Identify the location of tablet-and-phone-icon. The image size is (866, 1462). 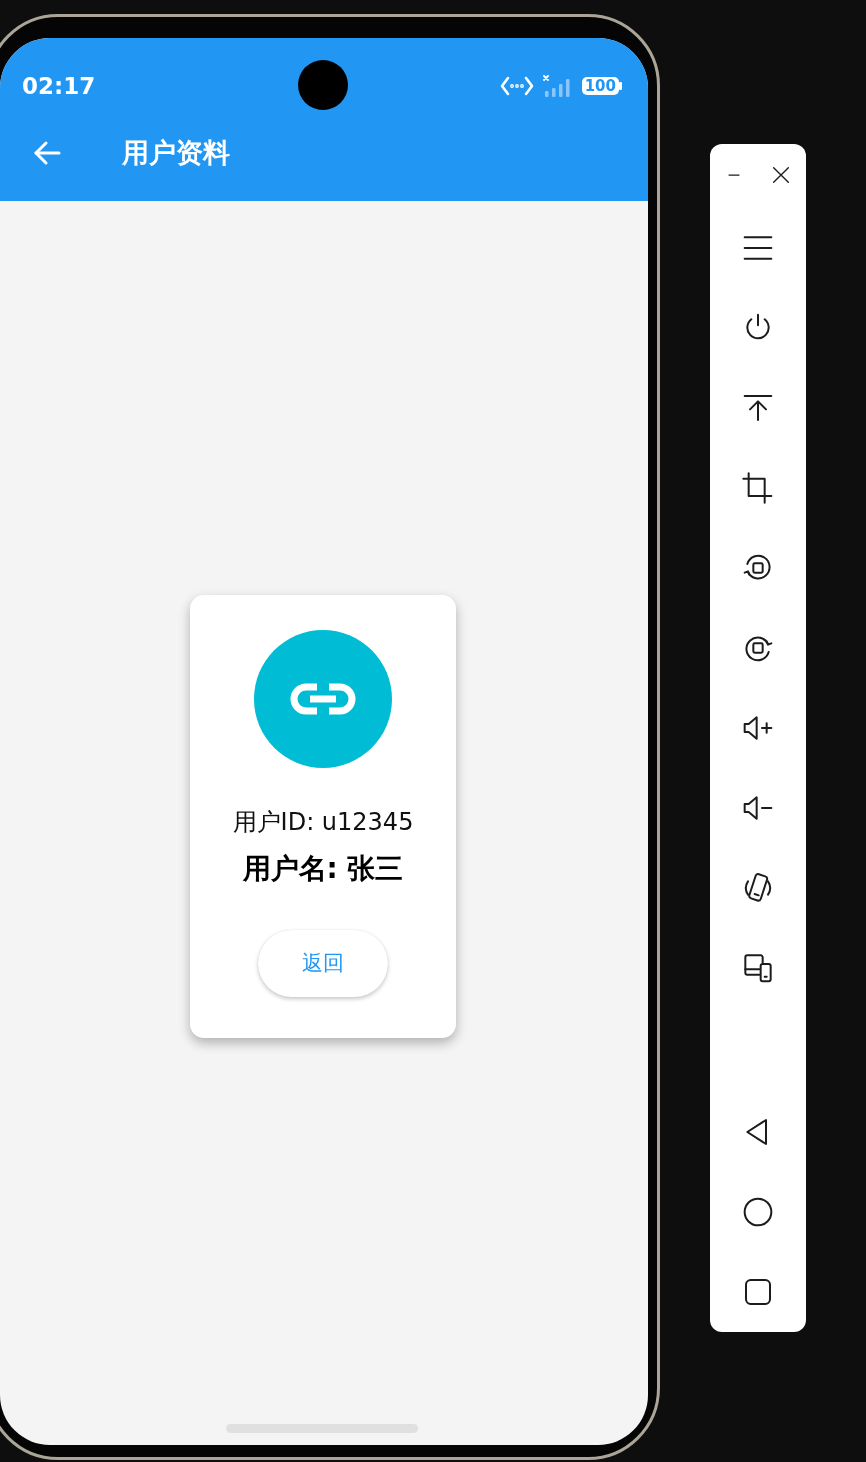
(758, 968).